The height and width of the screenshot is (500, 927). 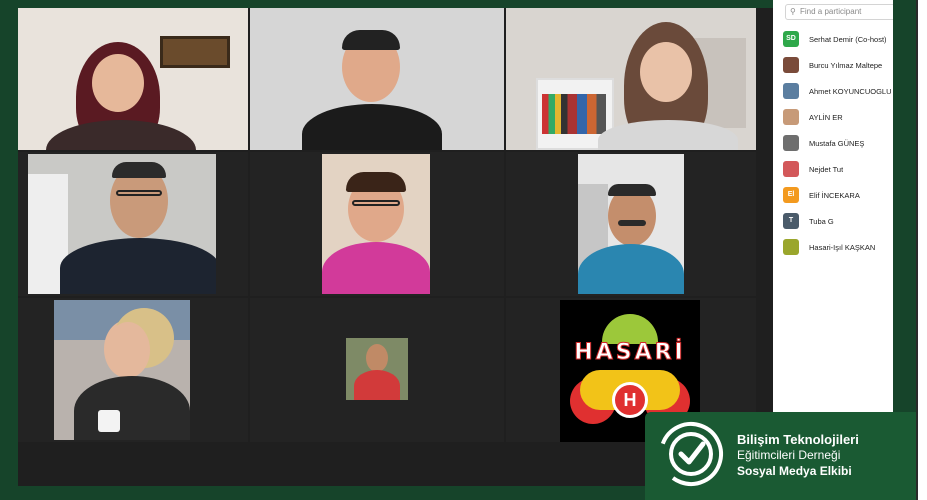 I want to click on participant-item: Hasari-Işıl KAŞKAN, so click(x=838, y=247).